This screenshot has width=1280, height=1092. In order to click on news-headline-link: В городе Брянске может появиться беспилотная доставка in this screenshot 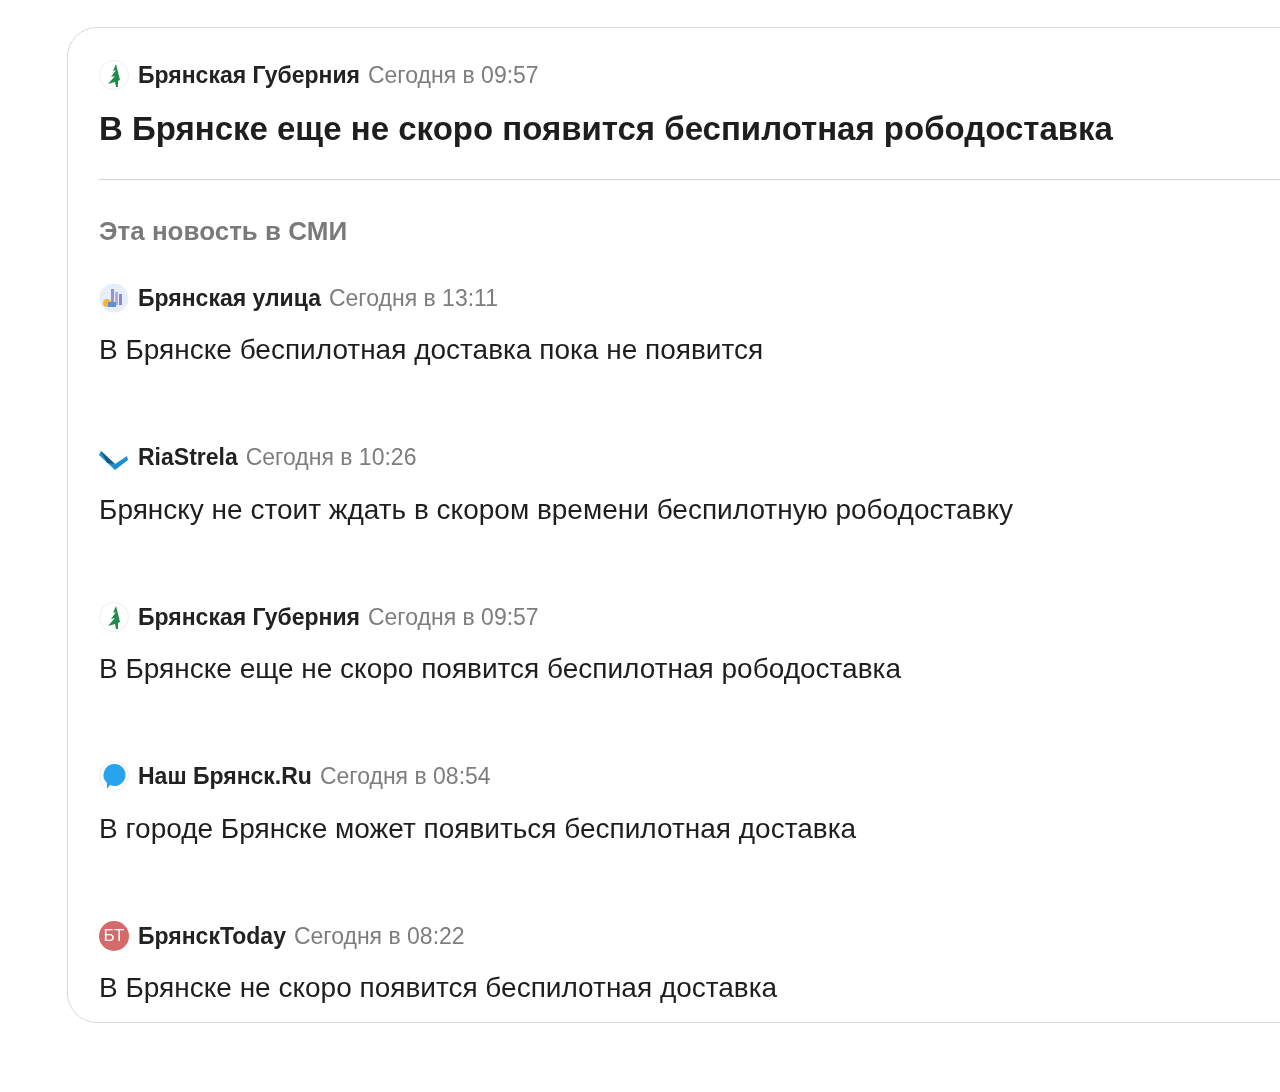, I will do `click(689, 828)`.